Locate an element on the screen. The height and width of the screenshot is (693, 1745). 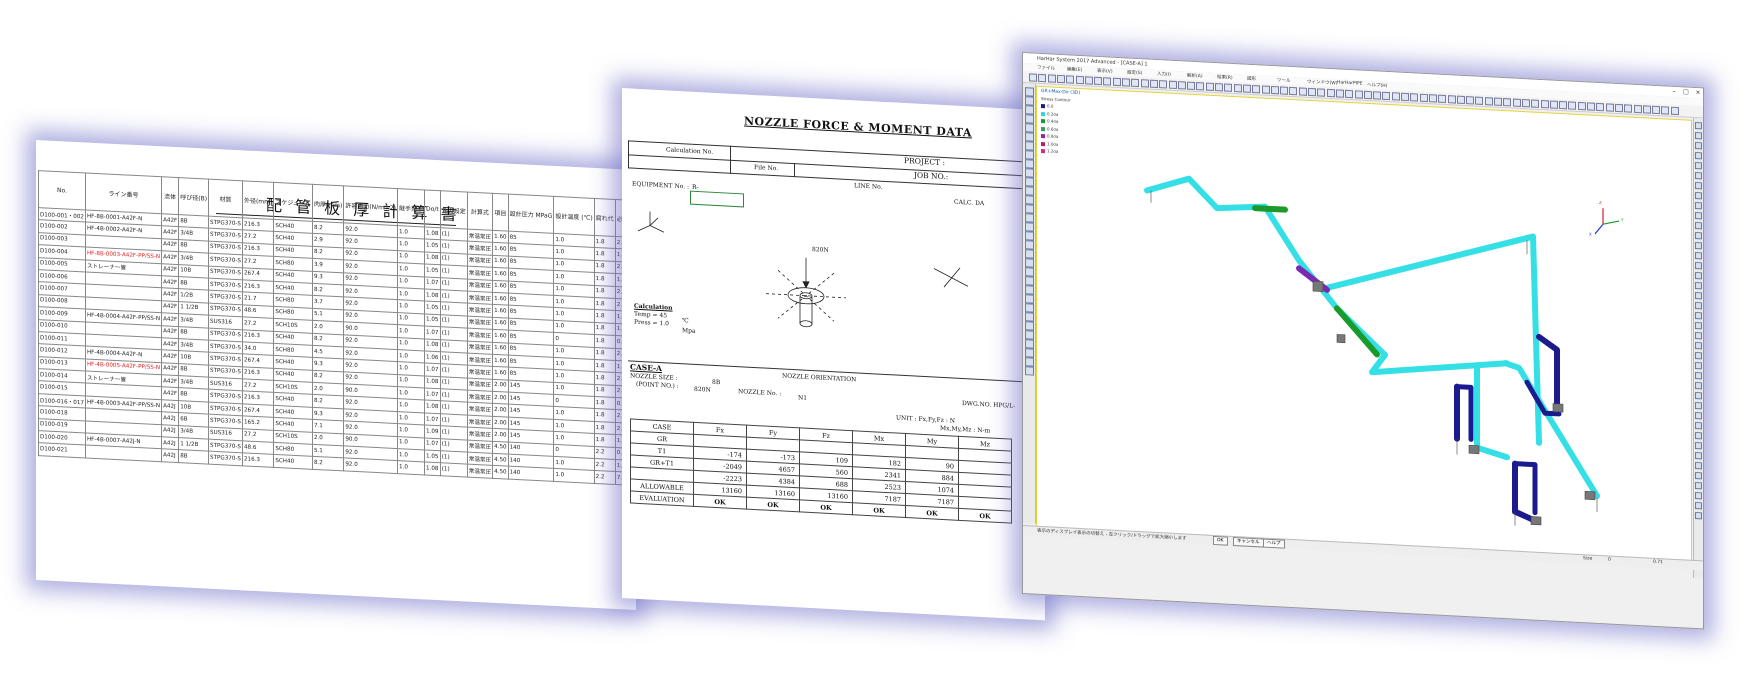
menu-item: 入力(I) is located at coordinates (1164, 74).